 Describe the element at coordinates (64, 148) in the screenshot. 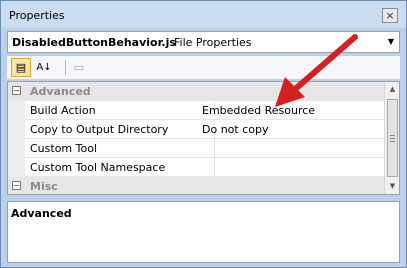

I see `property-name: Custom Tool` at that location.